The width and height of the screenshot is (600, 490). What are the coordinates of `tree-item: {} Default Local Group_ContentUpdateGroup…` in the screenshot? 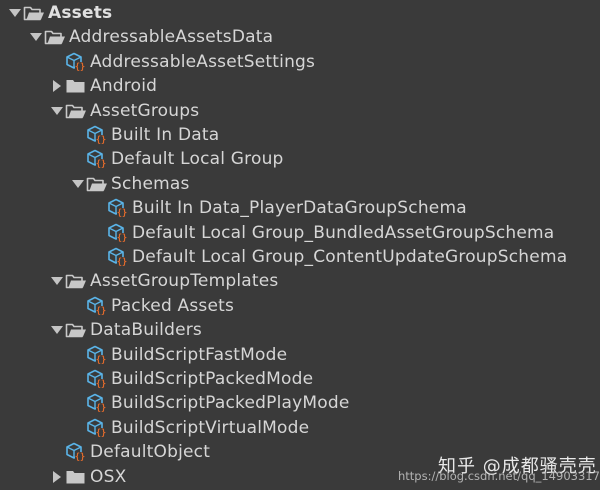 It's located at (300, 257).